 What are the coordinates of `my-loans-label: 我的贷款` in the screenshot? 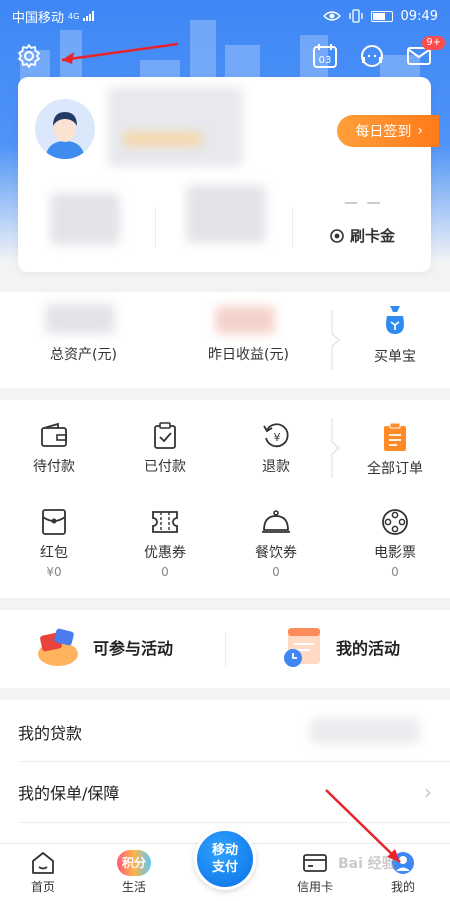 It's located at (50, 733).